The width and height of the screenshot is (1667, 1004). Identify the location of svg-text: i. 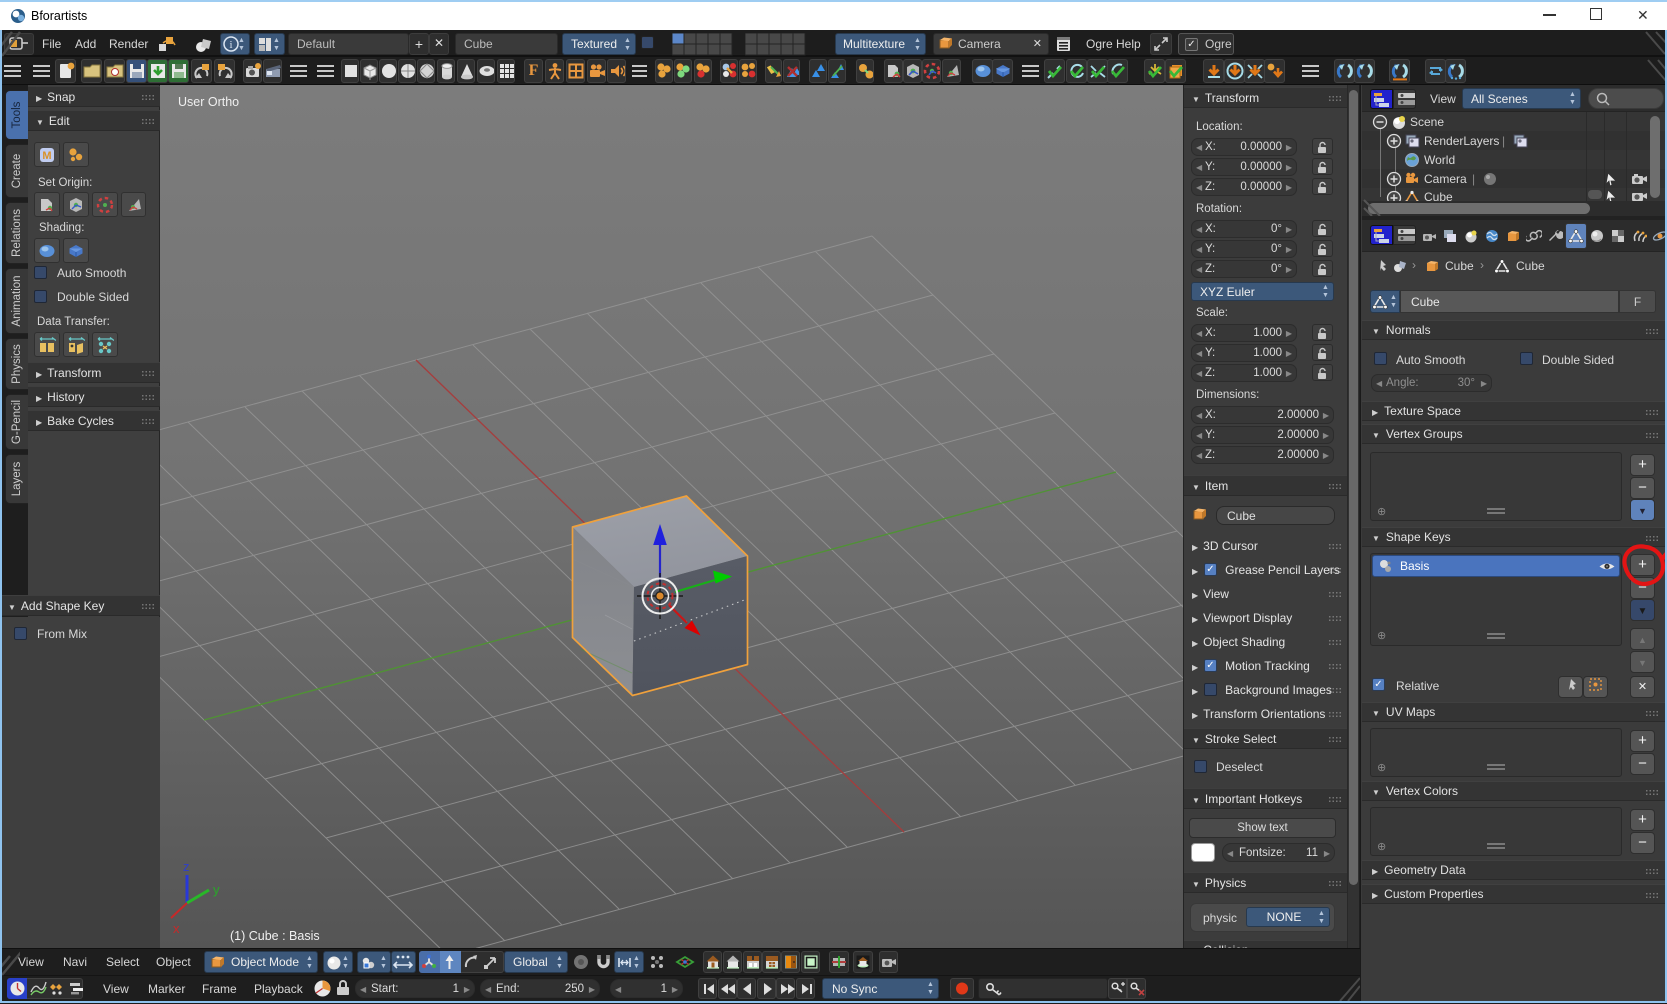
(230, 45).